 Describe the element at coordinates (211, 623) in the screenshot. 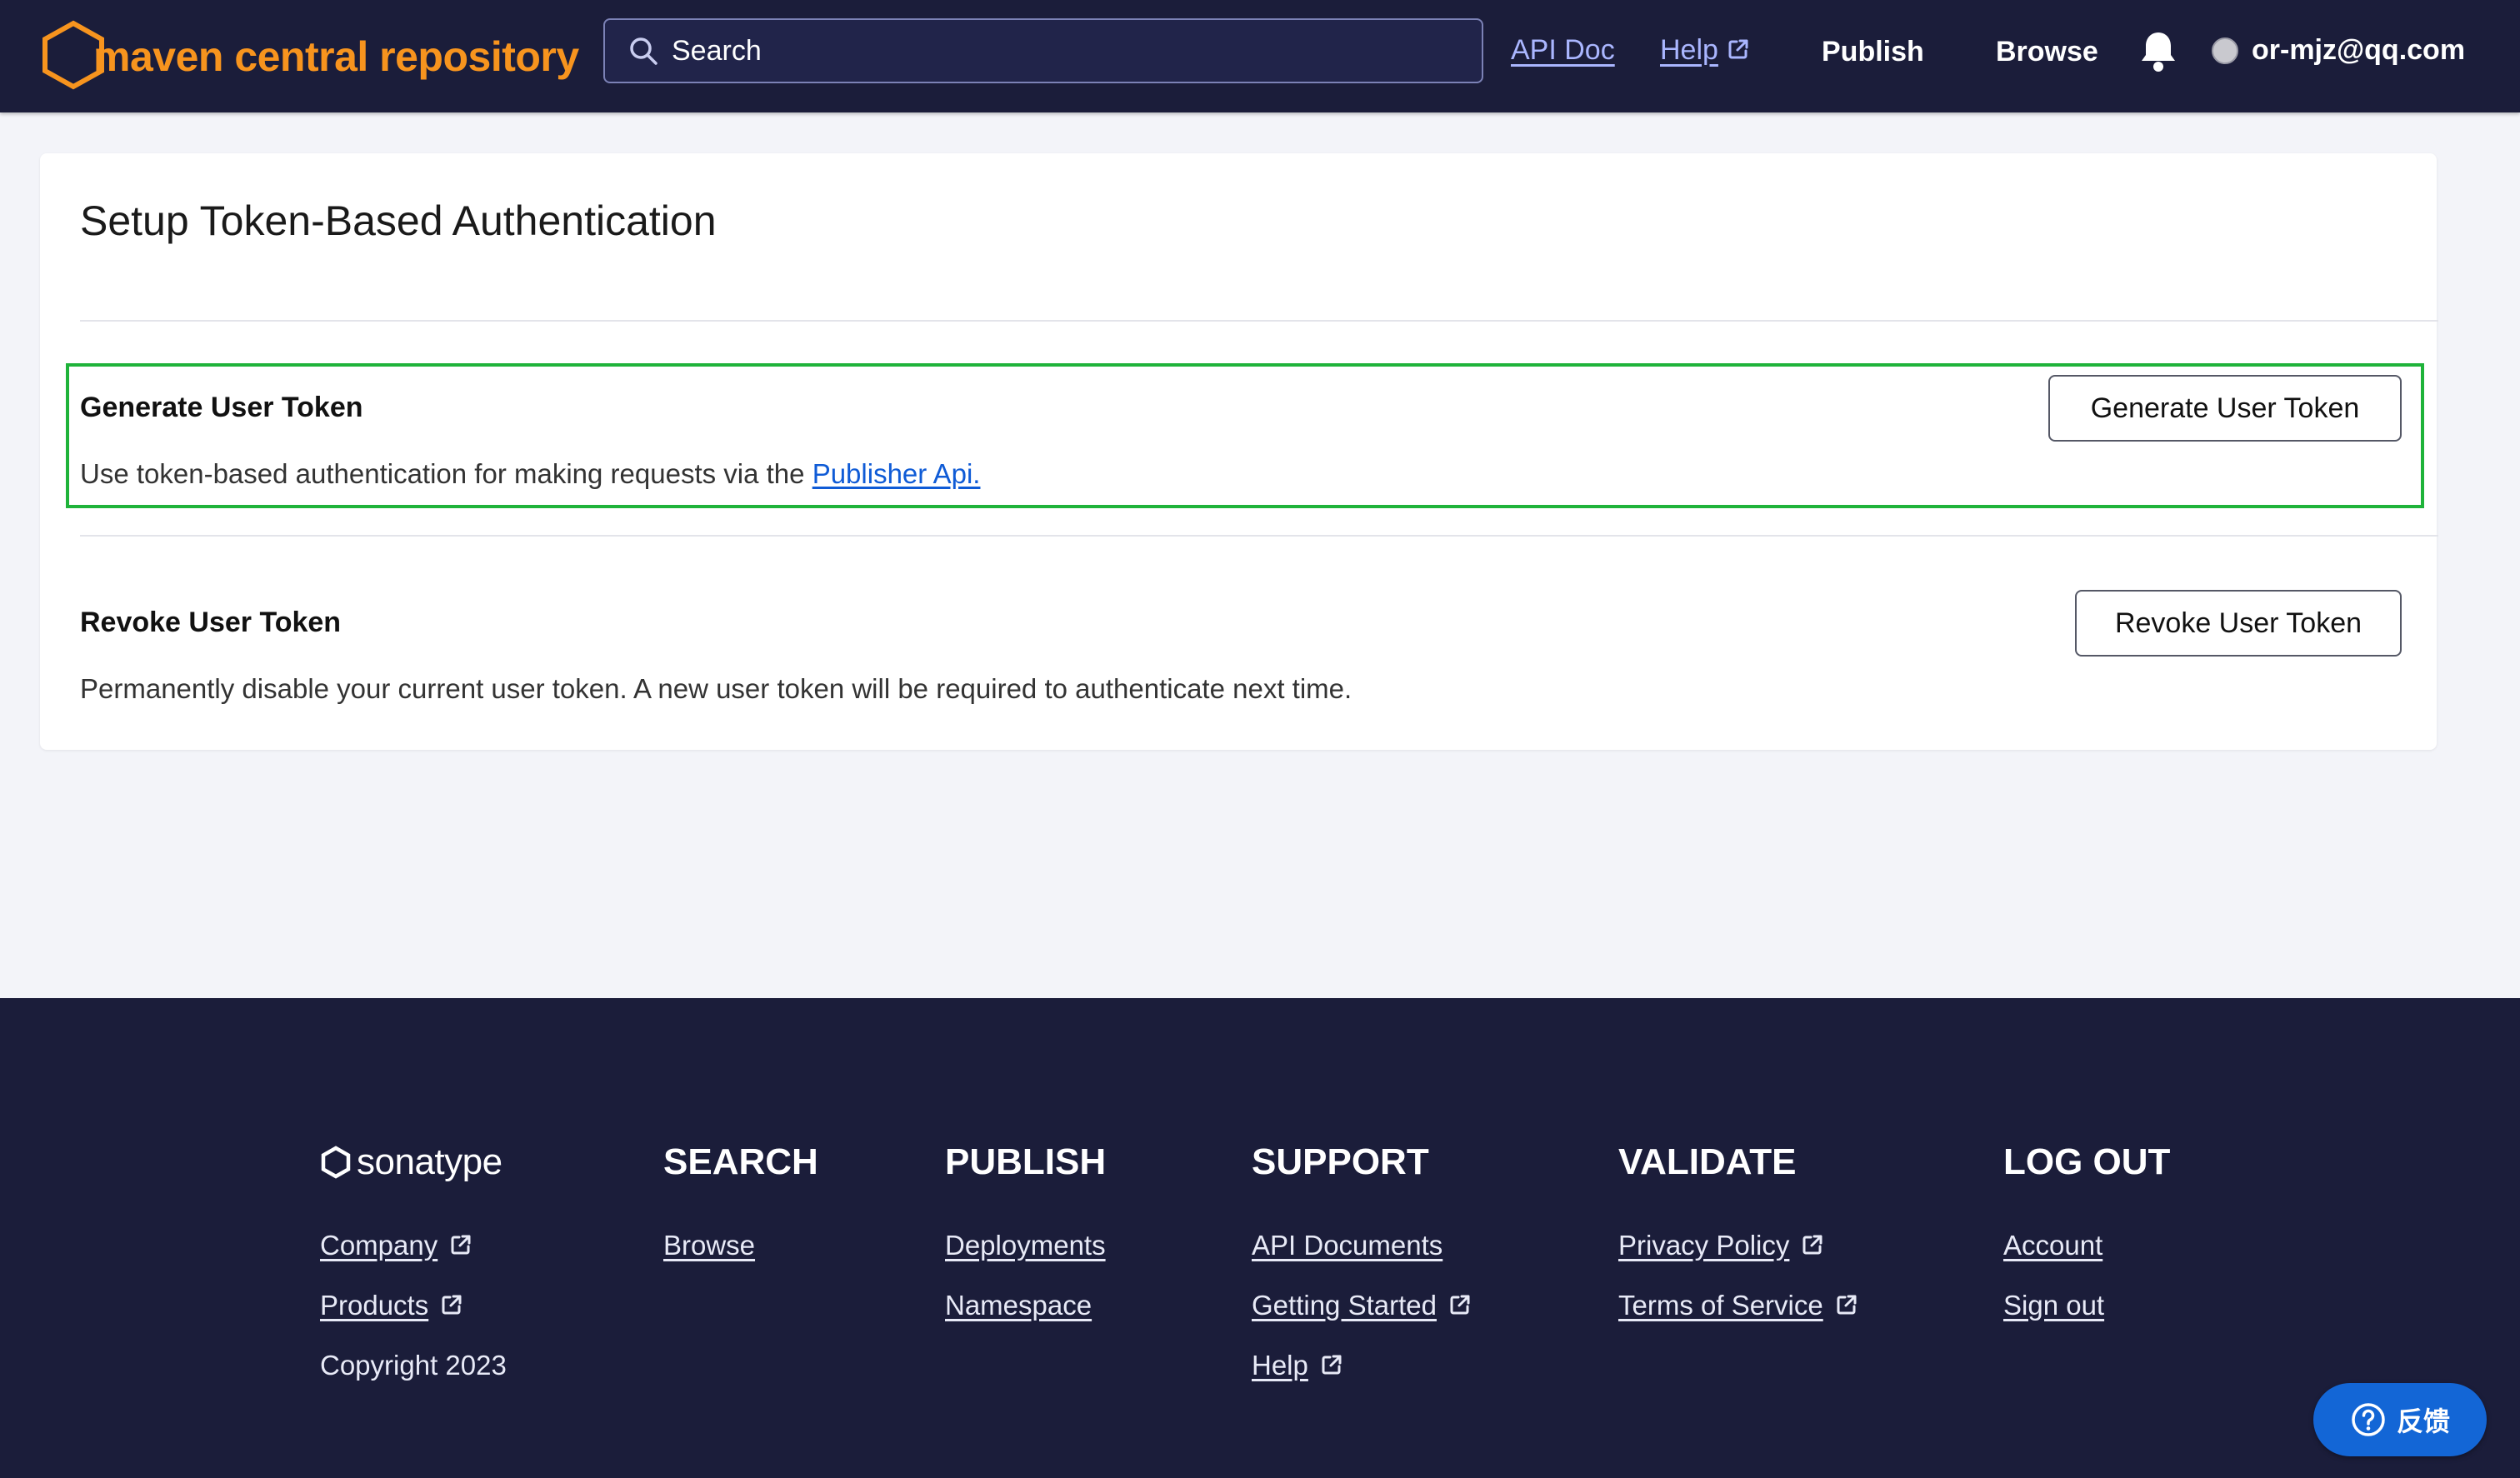

I see `revoke-token-title: Revoke User Token` at that location.